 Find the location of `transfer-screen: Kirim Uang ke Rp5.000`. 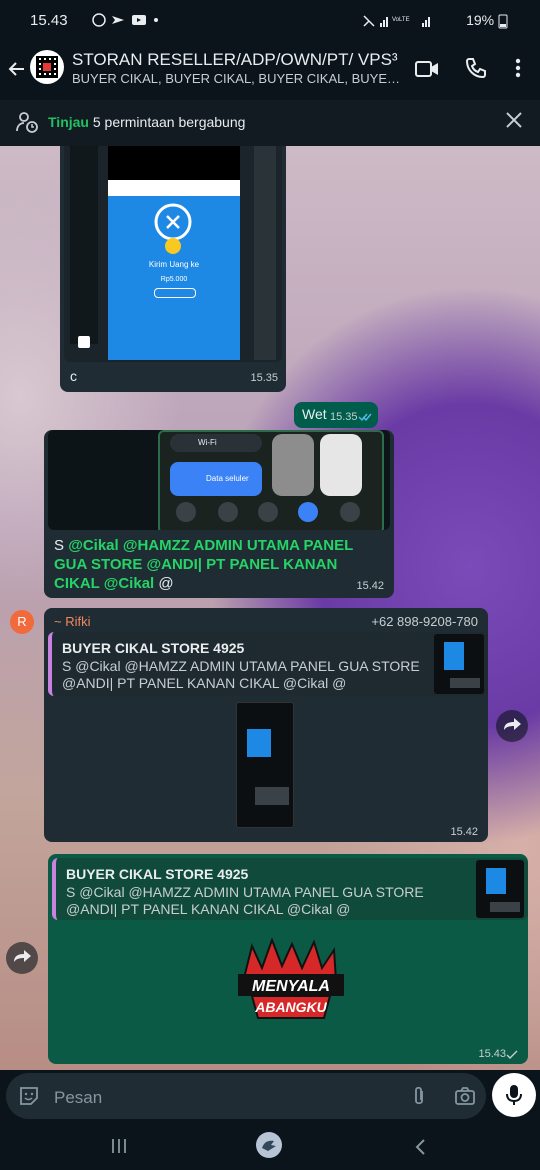

transfer-screen: Kirim Uang ke Rp5.000 is located at coordinates (174, 270).